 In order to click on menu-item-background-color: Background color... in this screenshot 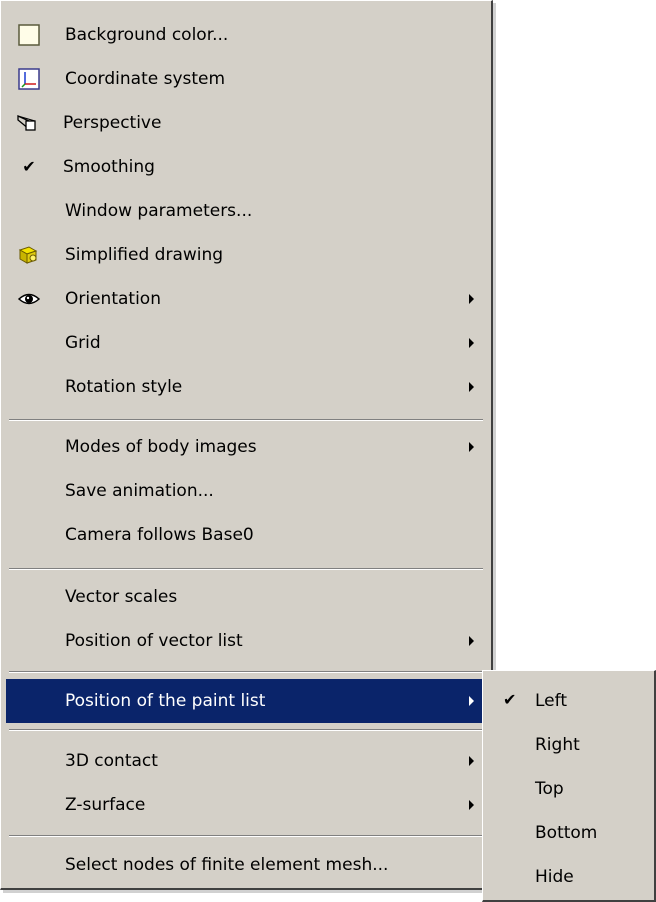, I will do `click(246, 35)`.